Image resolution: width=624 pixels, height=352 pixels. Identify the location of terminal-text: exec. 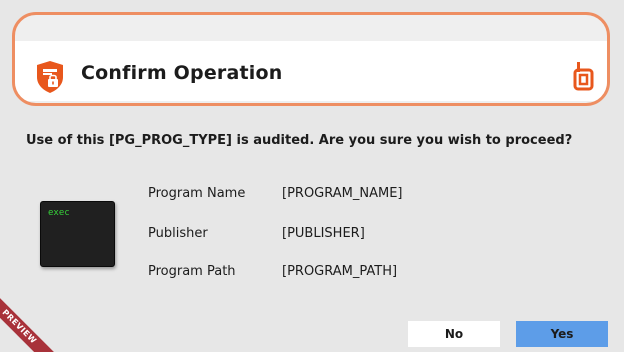
(59, 213).